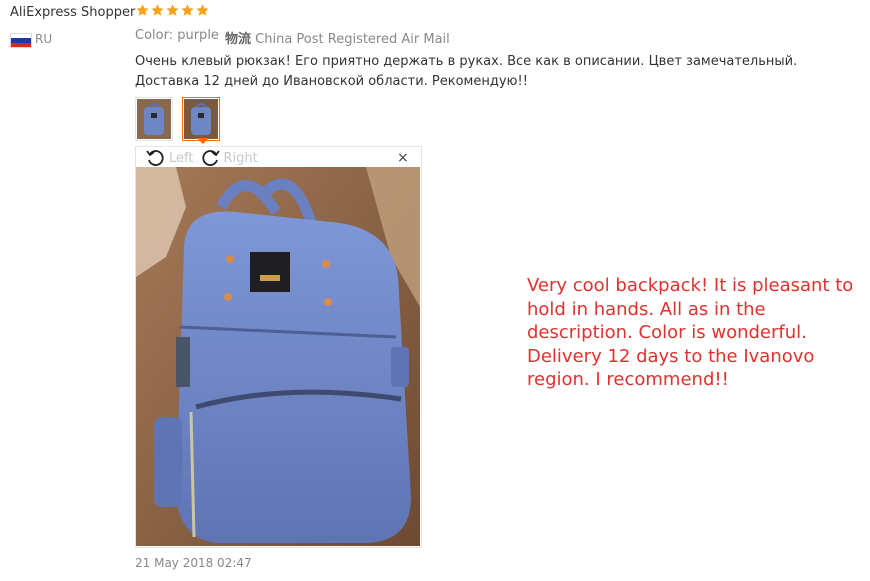  I want to click on selected-thumbnail-caret, so click(203, 141).